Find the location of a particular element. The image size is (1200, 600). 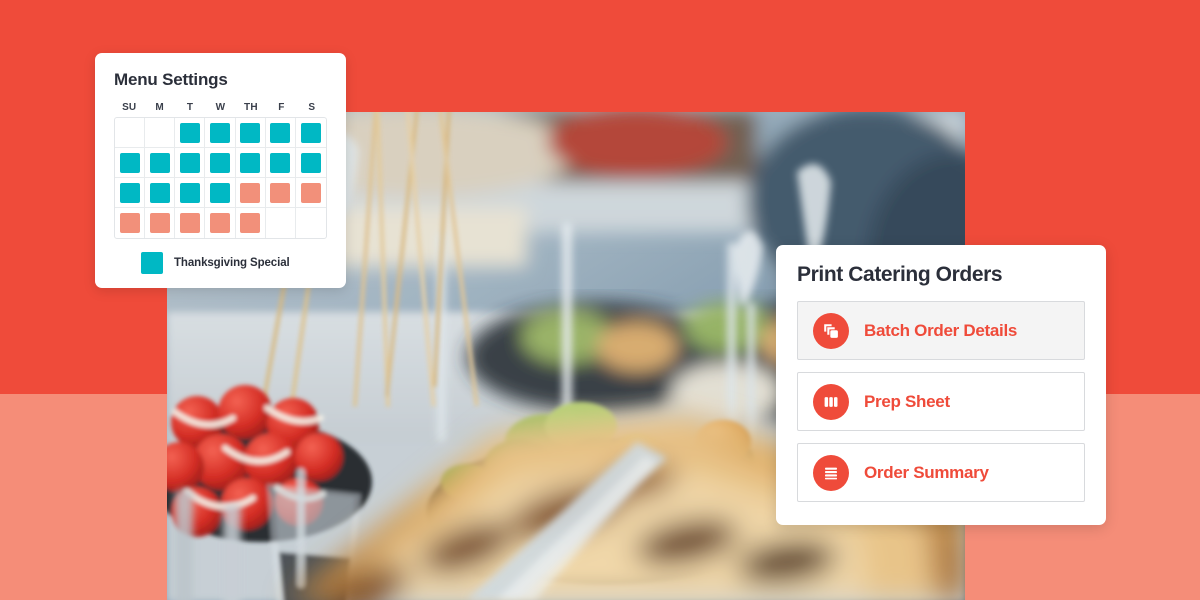

calendar-day-header: TH is located at coordinates (251, 107).